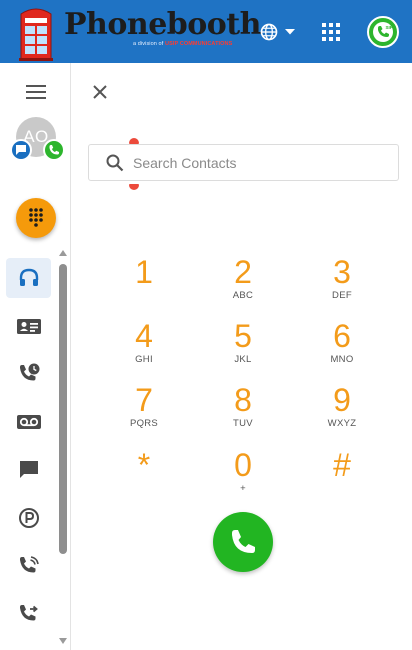 The width and height of the screenshot is (412, 650). I want to click on nav-call-forward, so click(28, 614).